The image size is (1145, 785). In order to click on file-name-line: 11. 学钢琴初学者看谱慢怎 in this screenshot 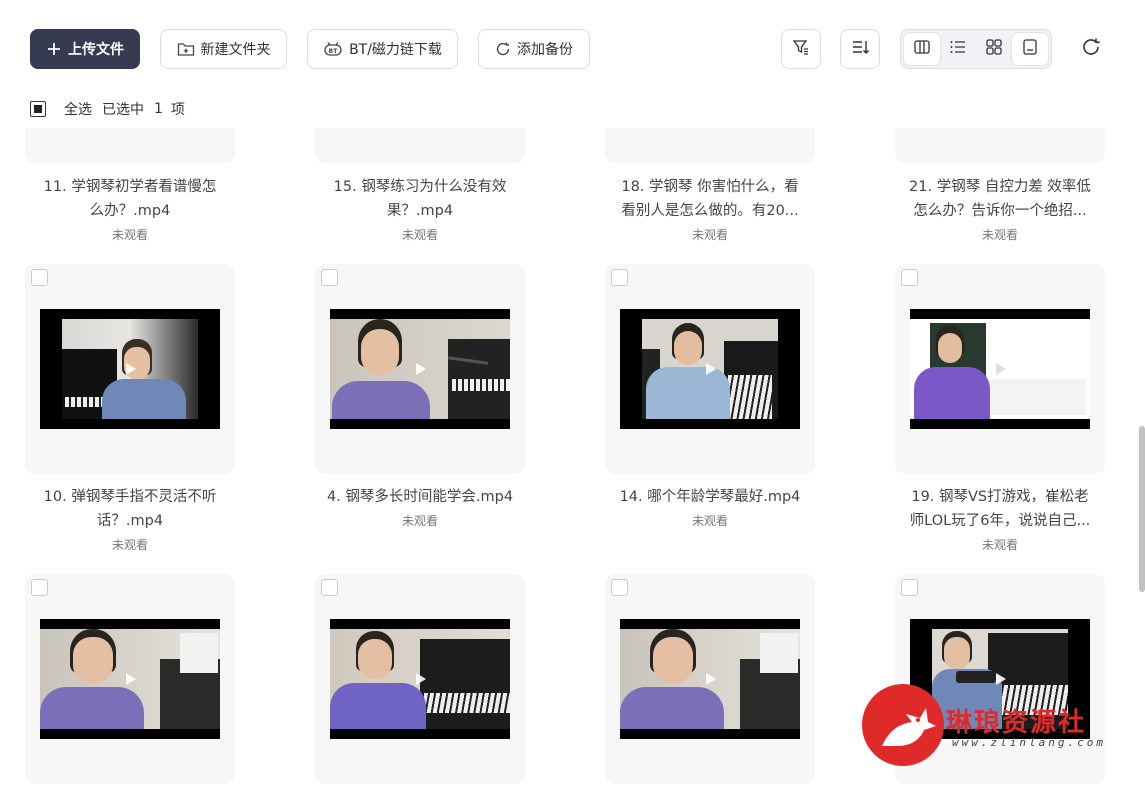, I will do `click(130, 187)`.